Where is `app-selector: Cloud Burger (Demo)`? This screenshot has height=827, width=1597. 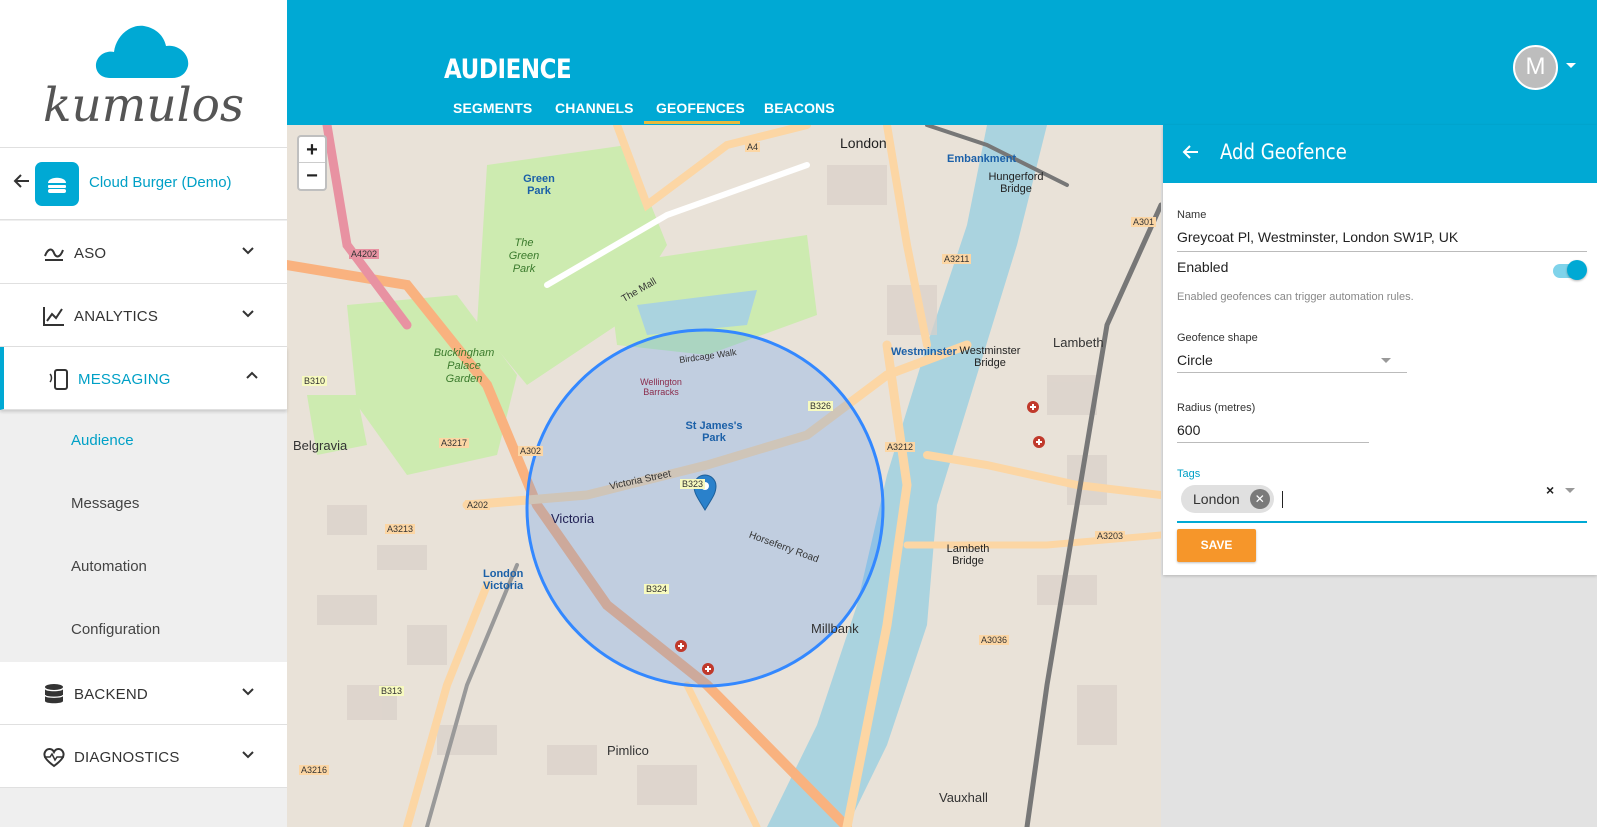 app-selector: Cloud Burger (Demo) is located at coordinates (143, 184).